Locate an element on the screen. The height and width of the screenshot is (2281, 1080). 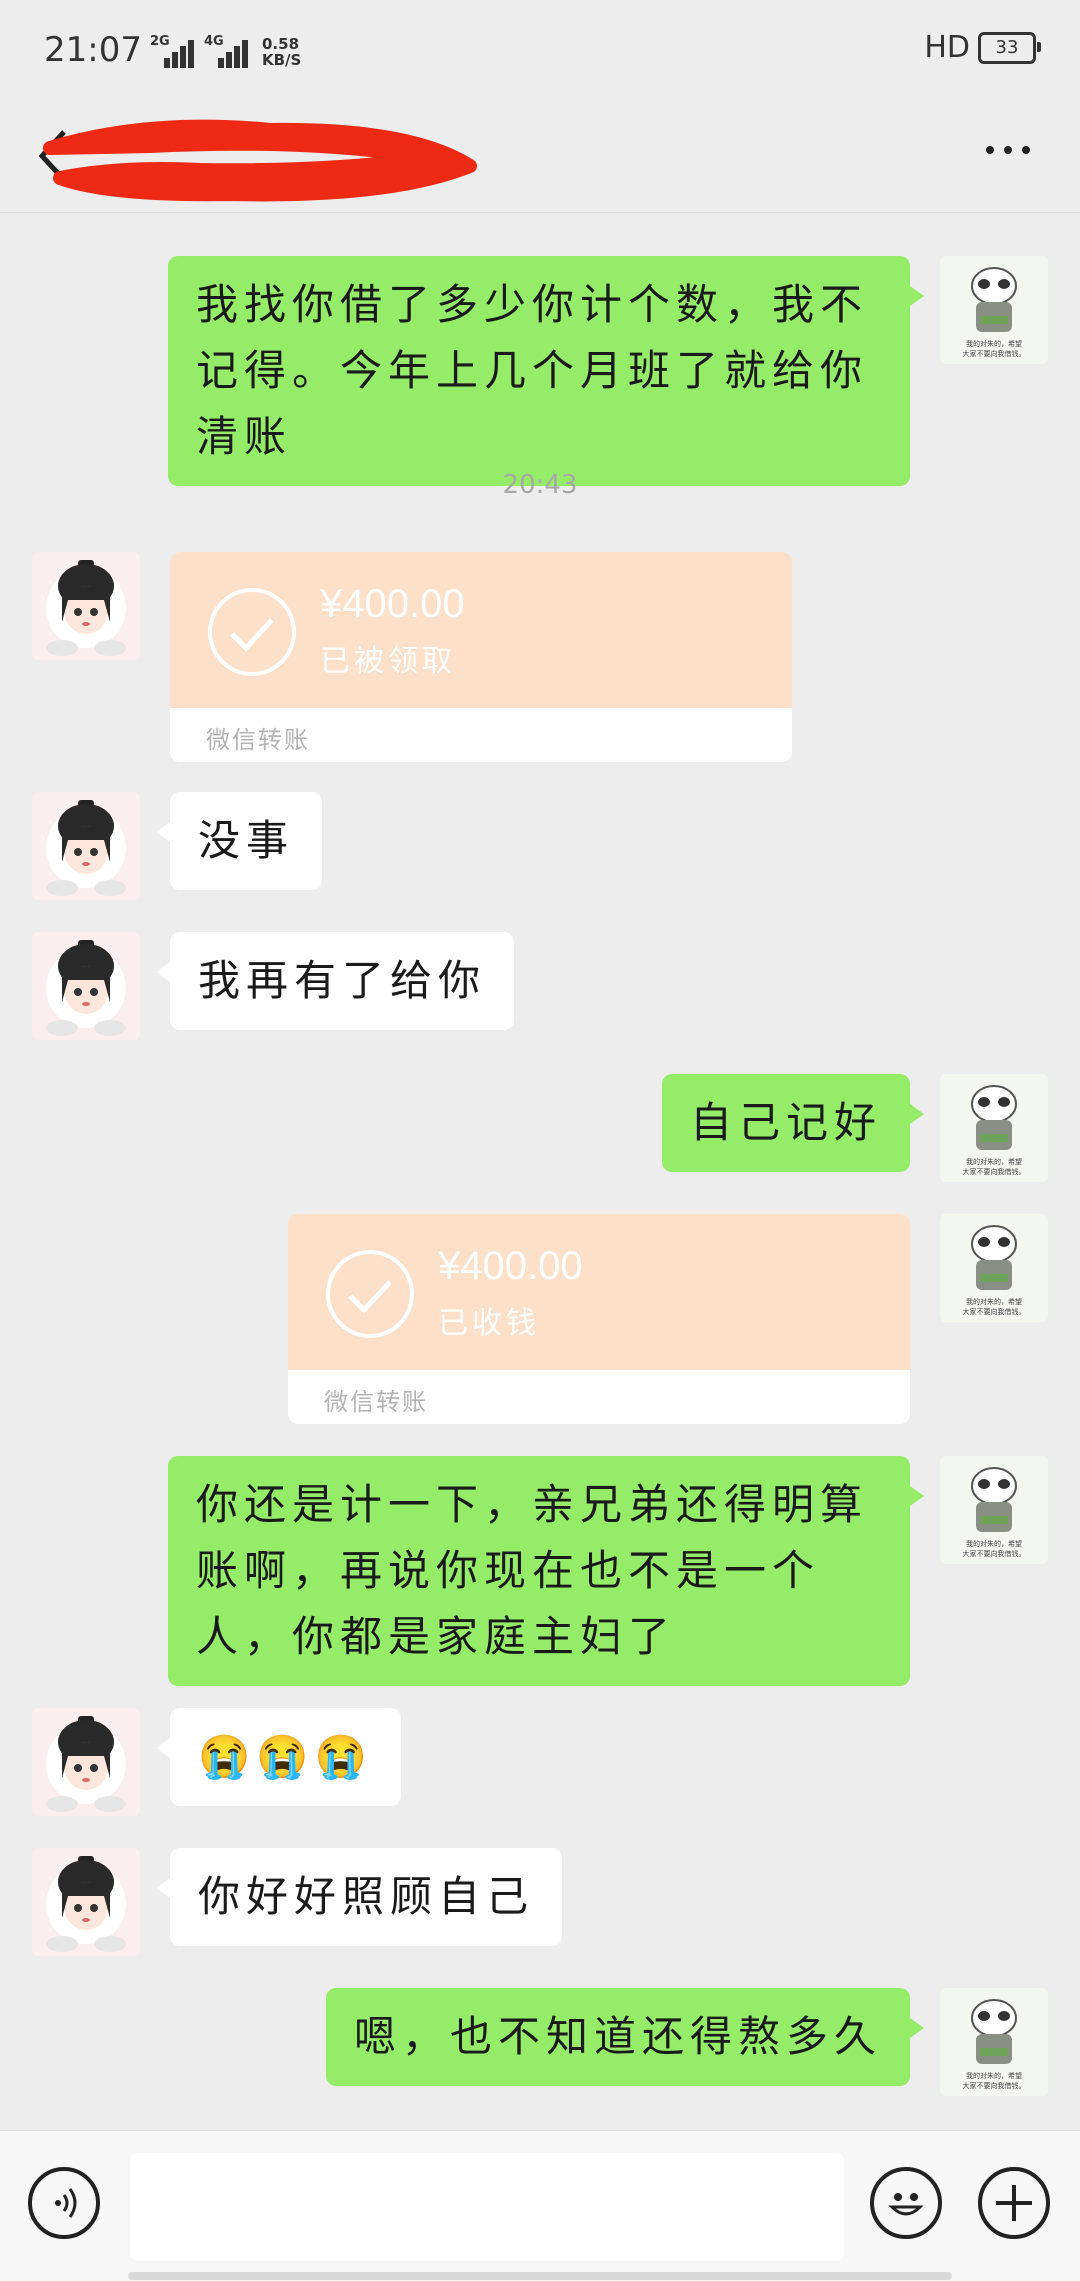
signal-icon-sim2: 4G is located at coordinates (226, 51).